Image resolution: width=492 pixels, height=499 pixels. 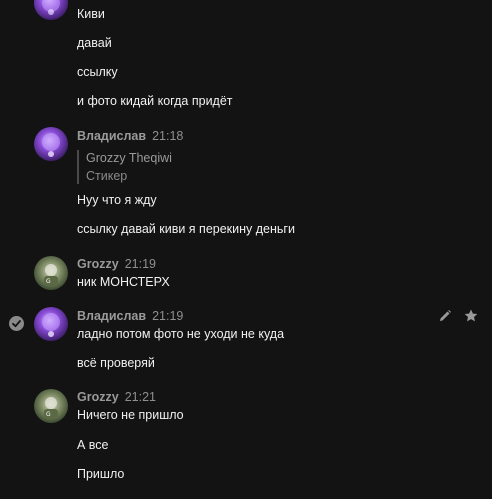 I want to click on reply-subtitle: Стикер, so click(x=107, y=176).